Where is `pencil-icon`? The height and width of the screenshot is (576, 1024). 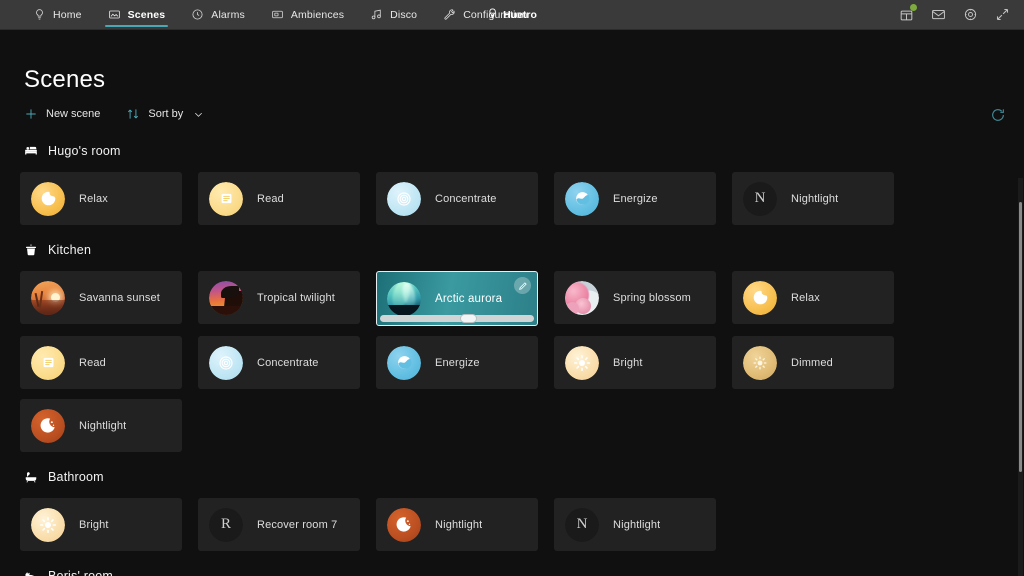 pencil-icon is located at coordinates (522, 285).